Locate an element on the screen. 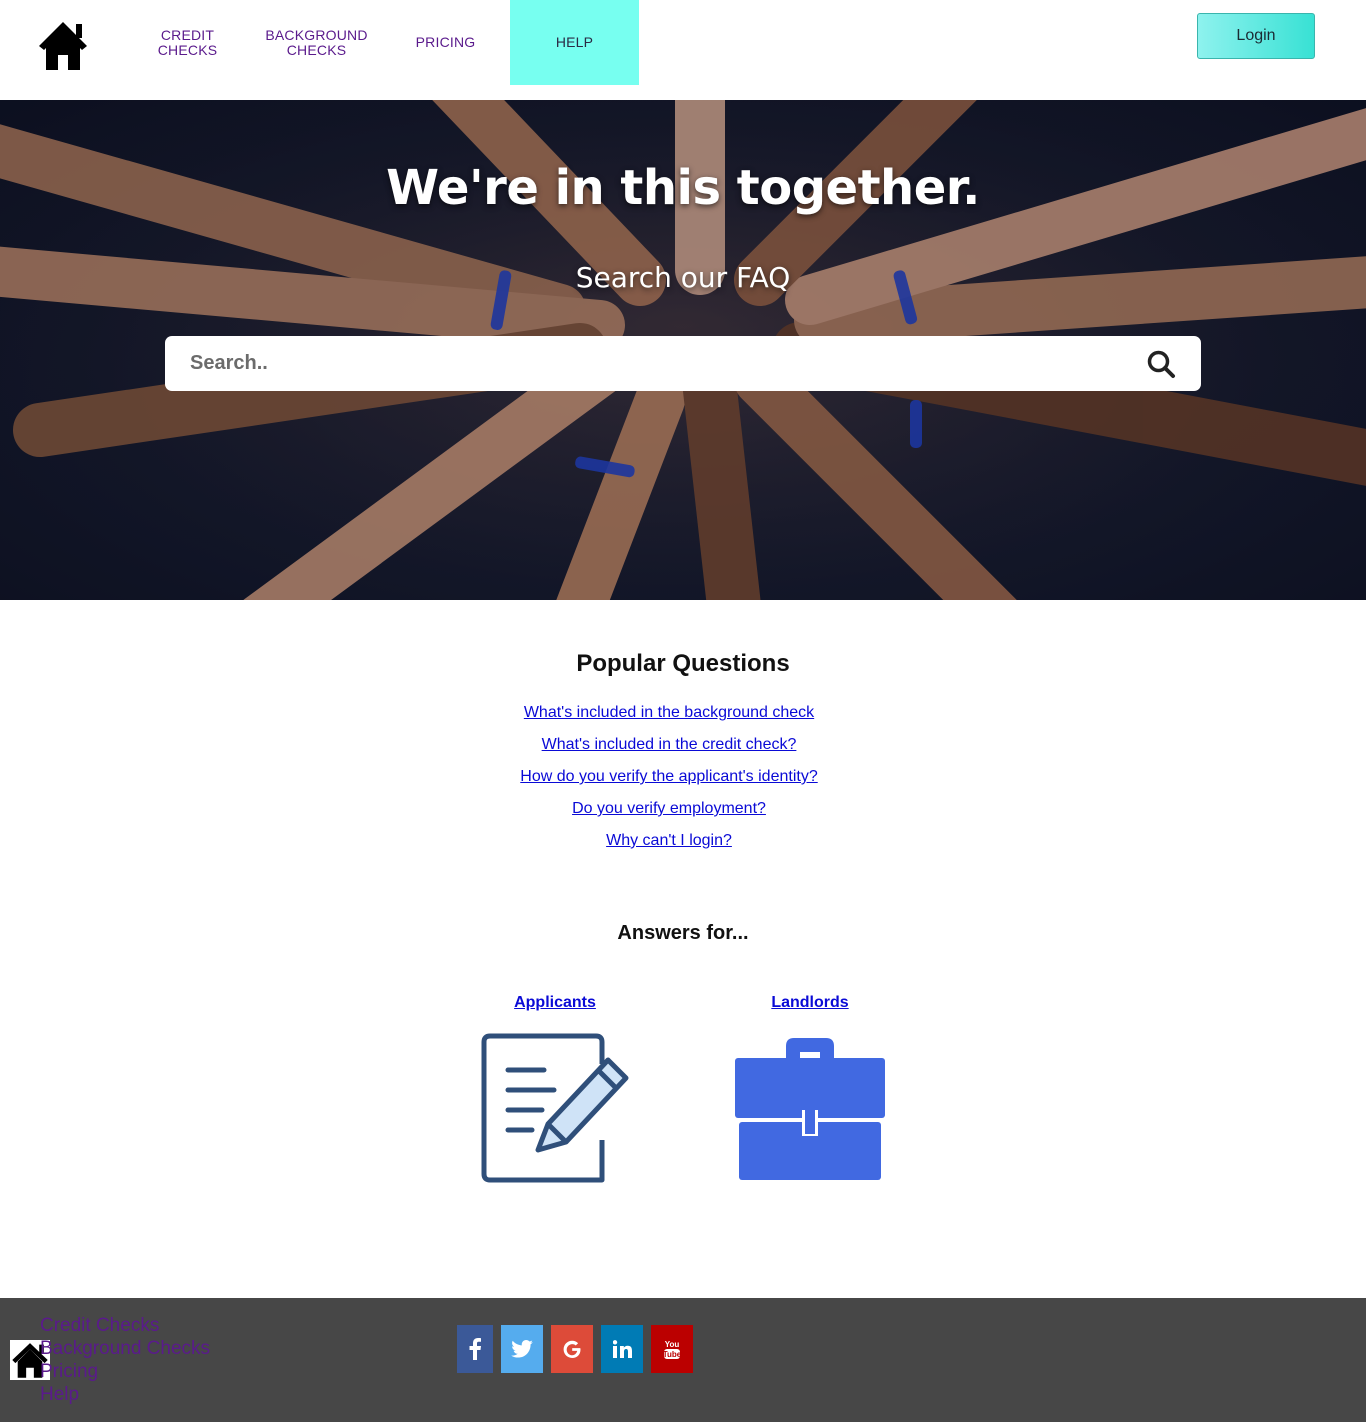  hero-subtitle: Search our FAQ is located at coordinates (683, 277).